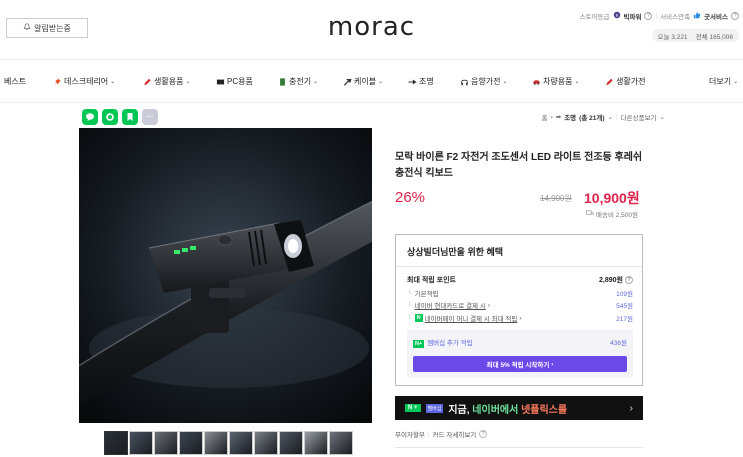  Describe the element at coordinates (130, 117) in the screenshot. I see `bookmark-share-icon` at that location.